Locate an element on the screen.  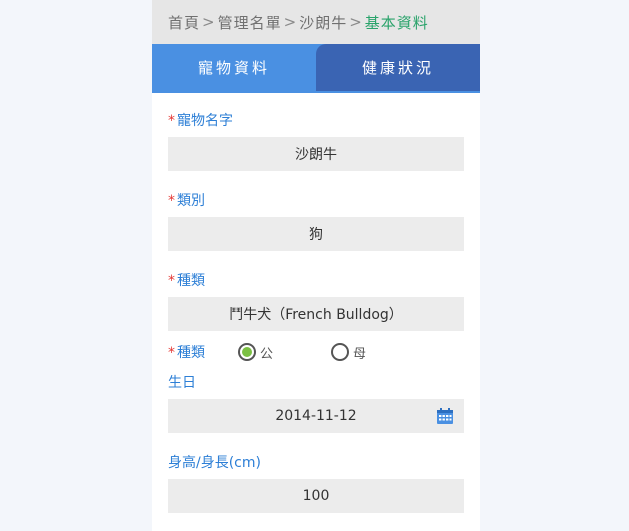
breed-label: * 種類 is located at coordinates (186, 281).